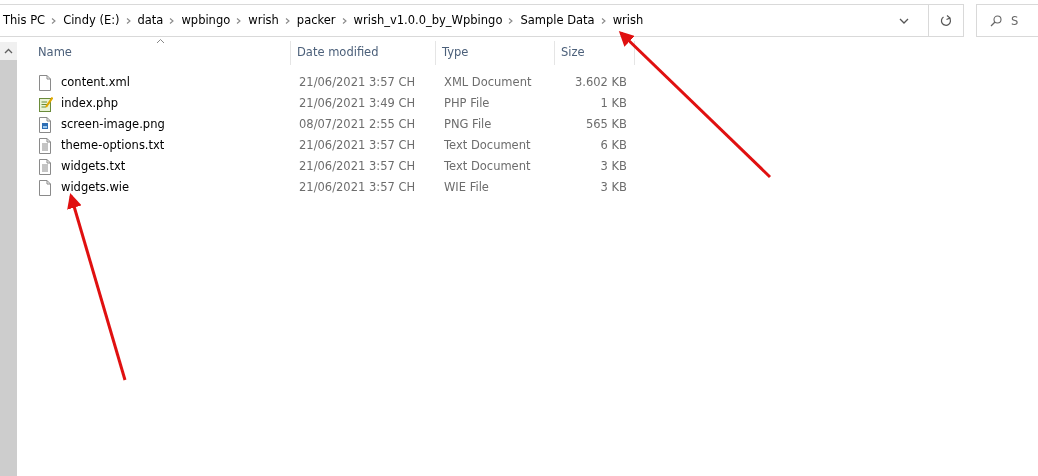 The width and height of the screenshot is (1038, 476). Describe the element at coordinates (946, 20) in the screenshot. I see `refresh-icon` at that location.